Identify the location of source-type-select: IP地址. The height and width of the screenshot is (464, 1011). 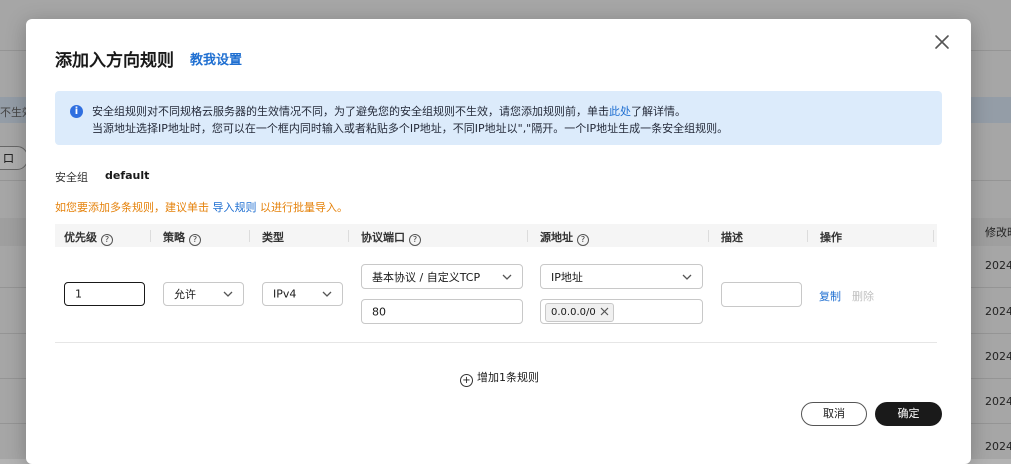
(621, 276).